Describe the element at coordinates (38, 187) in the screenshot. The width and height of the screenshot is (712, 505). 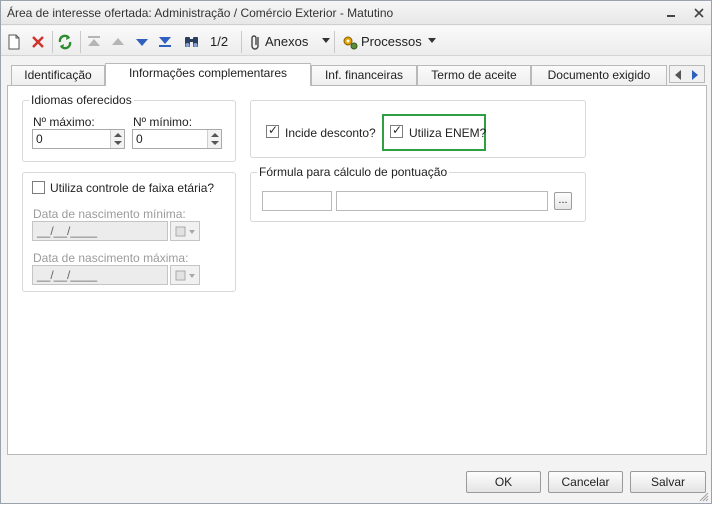
I see `age-range-checkbox` at that location.